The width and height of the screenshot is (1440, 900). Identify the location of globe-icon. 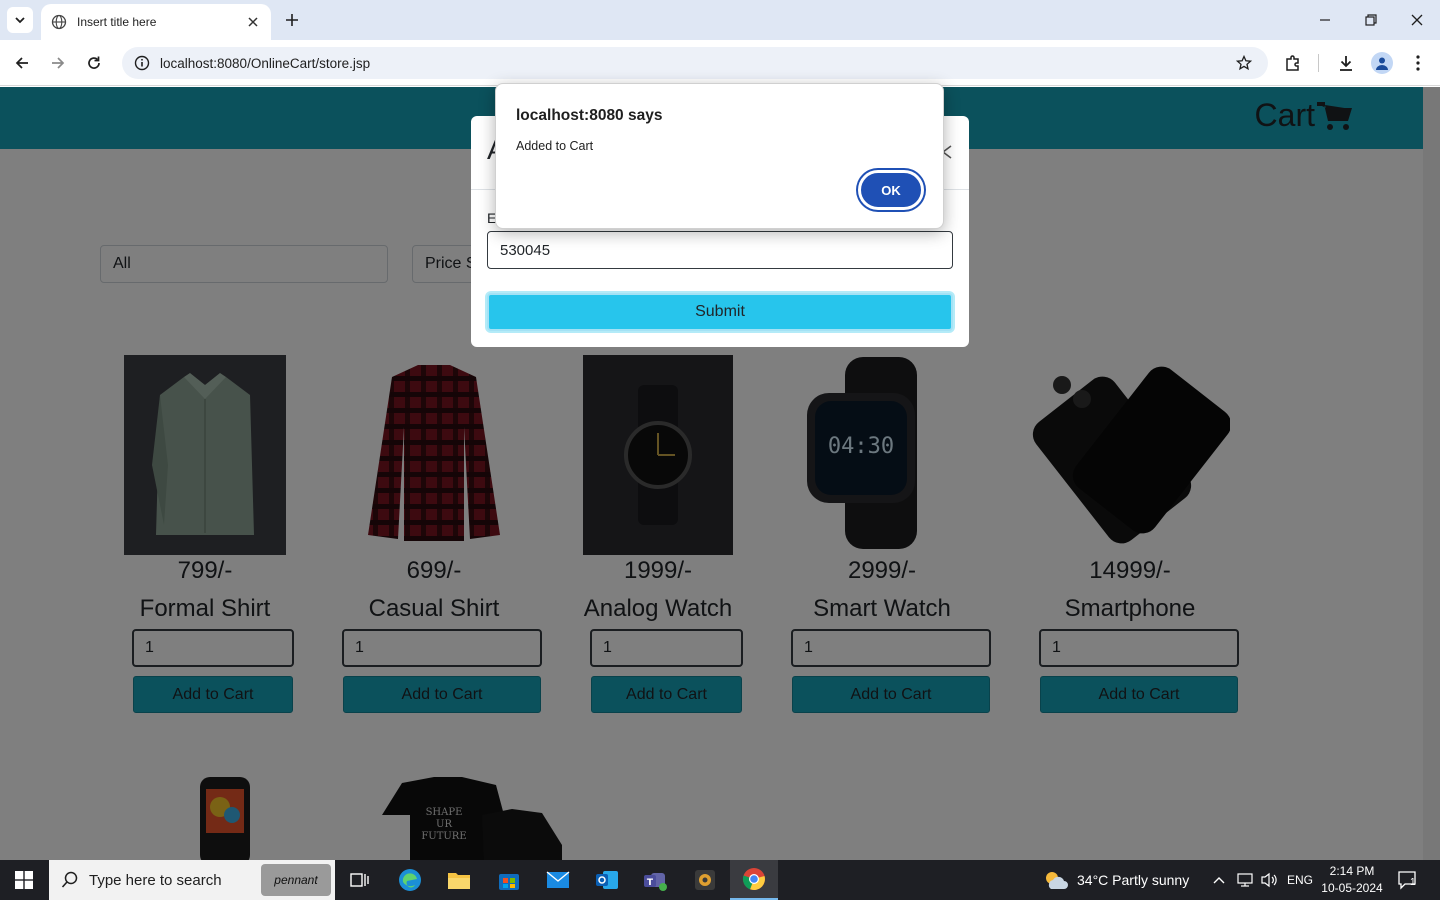
(59, 22).